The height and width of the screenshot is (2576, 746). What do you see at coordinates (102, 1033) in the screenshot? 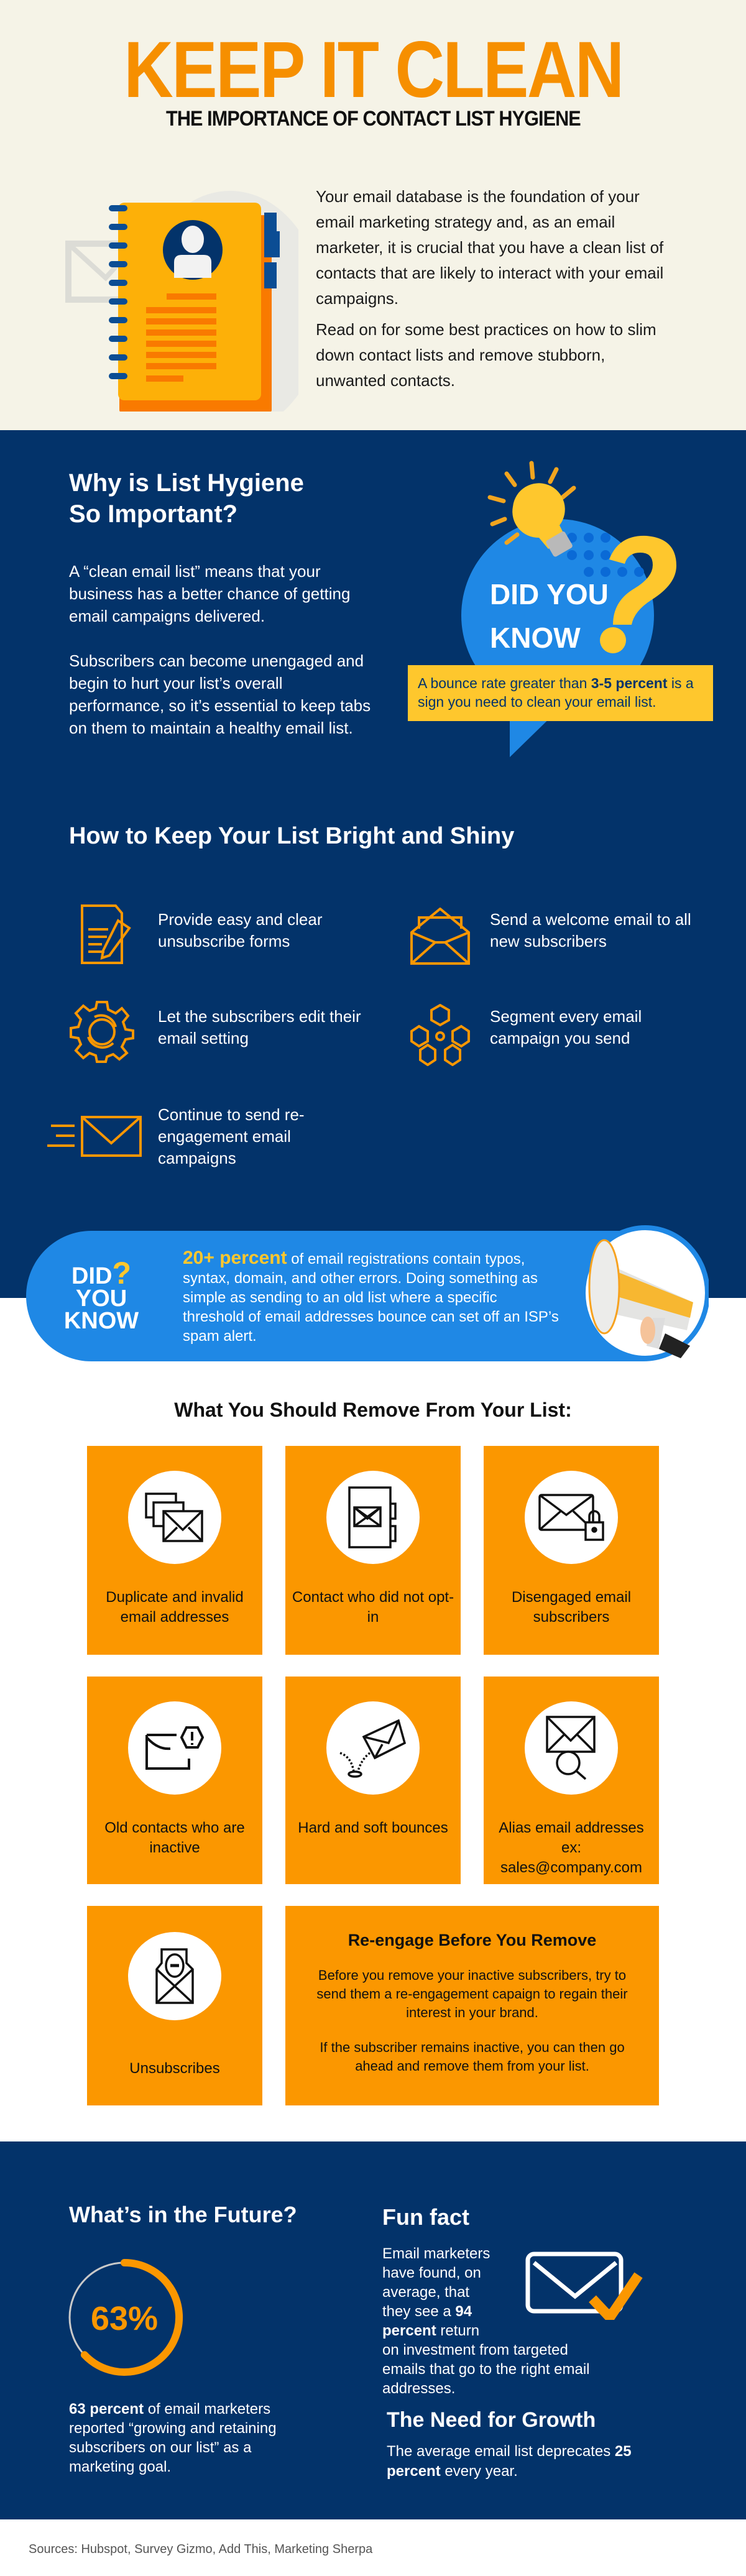
I see `gear-icon` at bounding box center [102, 1033].